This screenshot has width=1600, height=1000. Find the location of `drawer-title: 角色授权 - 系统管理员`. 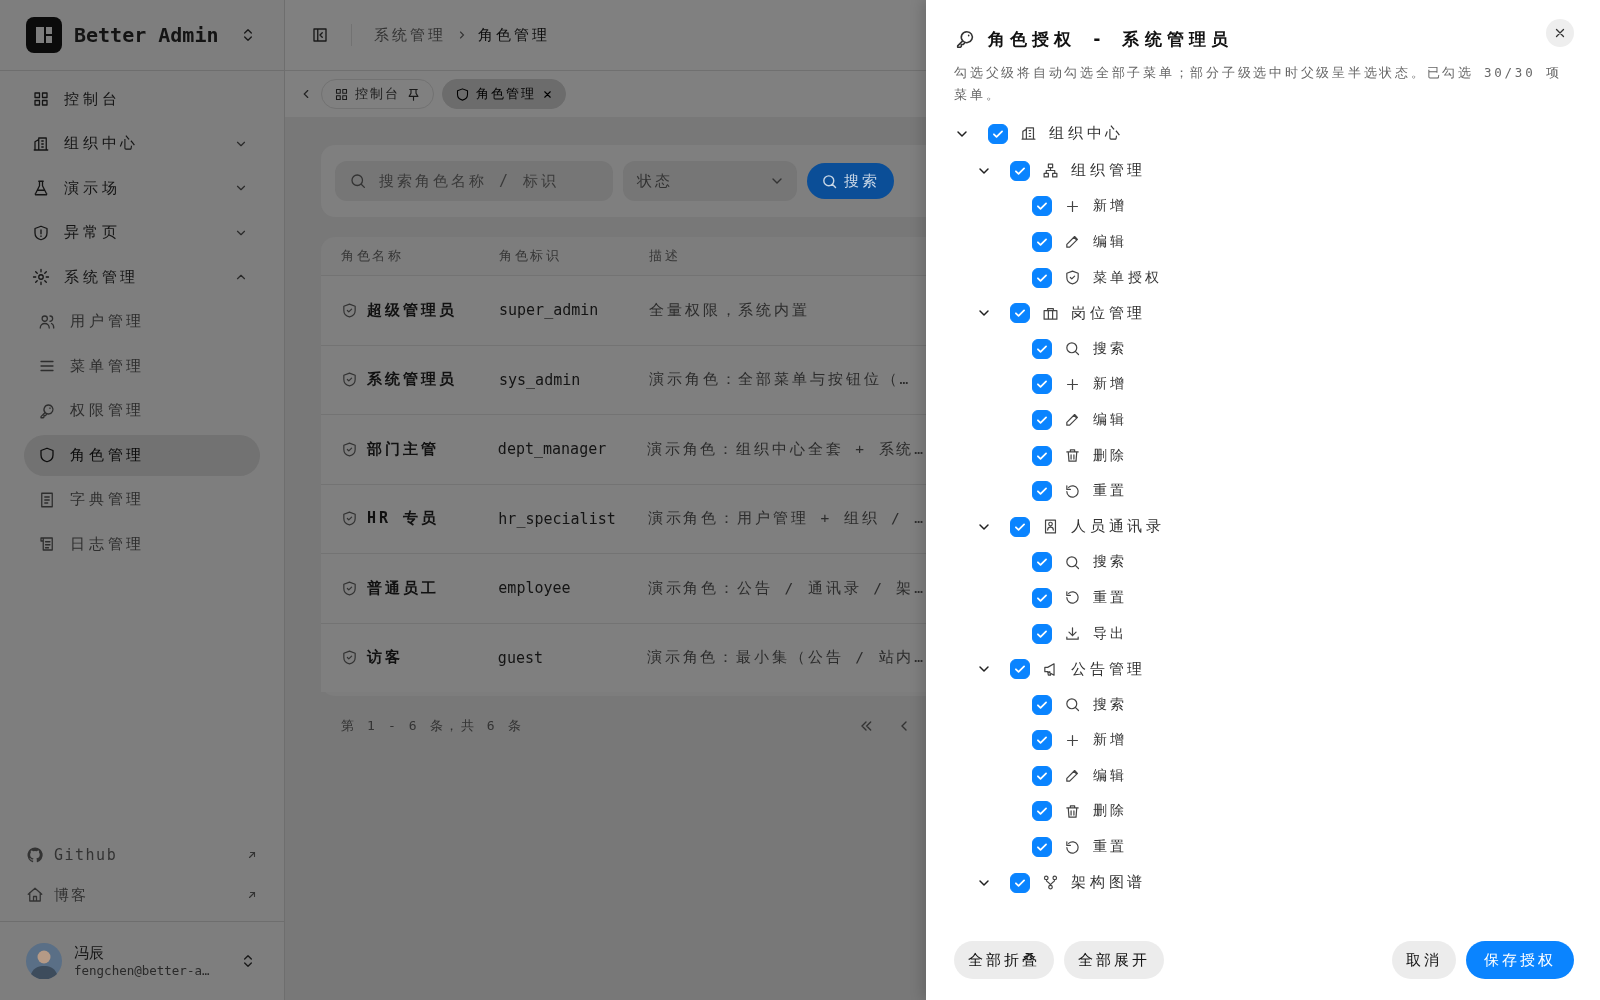

drawer-title: 角色授权 - 系统管理员 is located at coordinates (1111, 39).